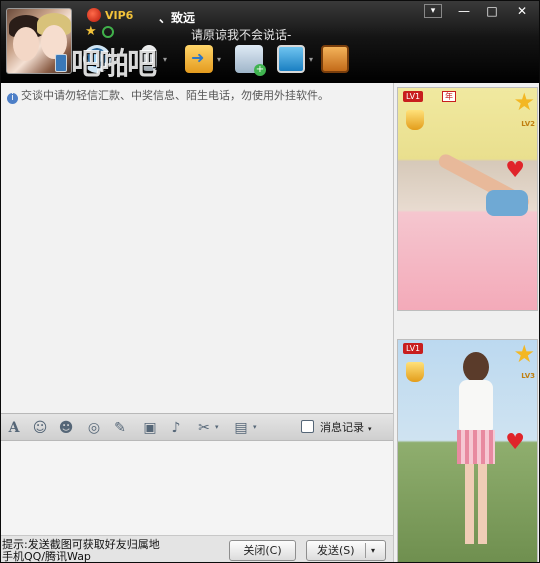 Image resolution: width=540 pixels, height=563 pixels. I want to click on bottom-bar: 提示:发送截图可获取好友归属地 手机QQ/腾讯Wap 关闭(C) 发送(S) ▾, so click(197, 549).